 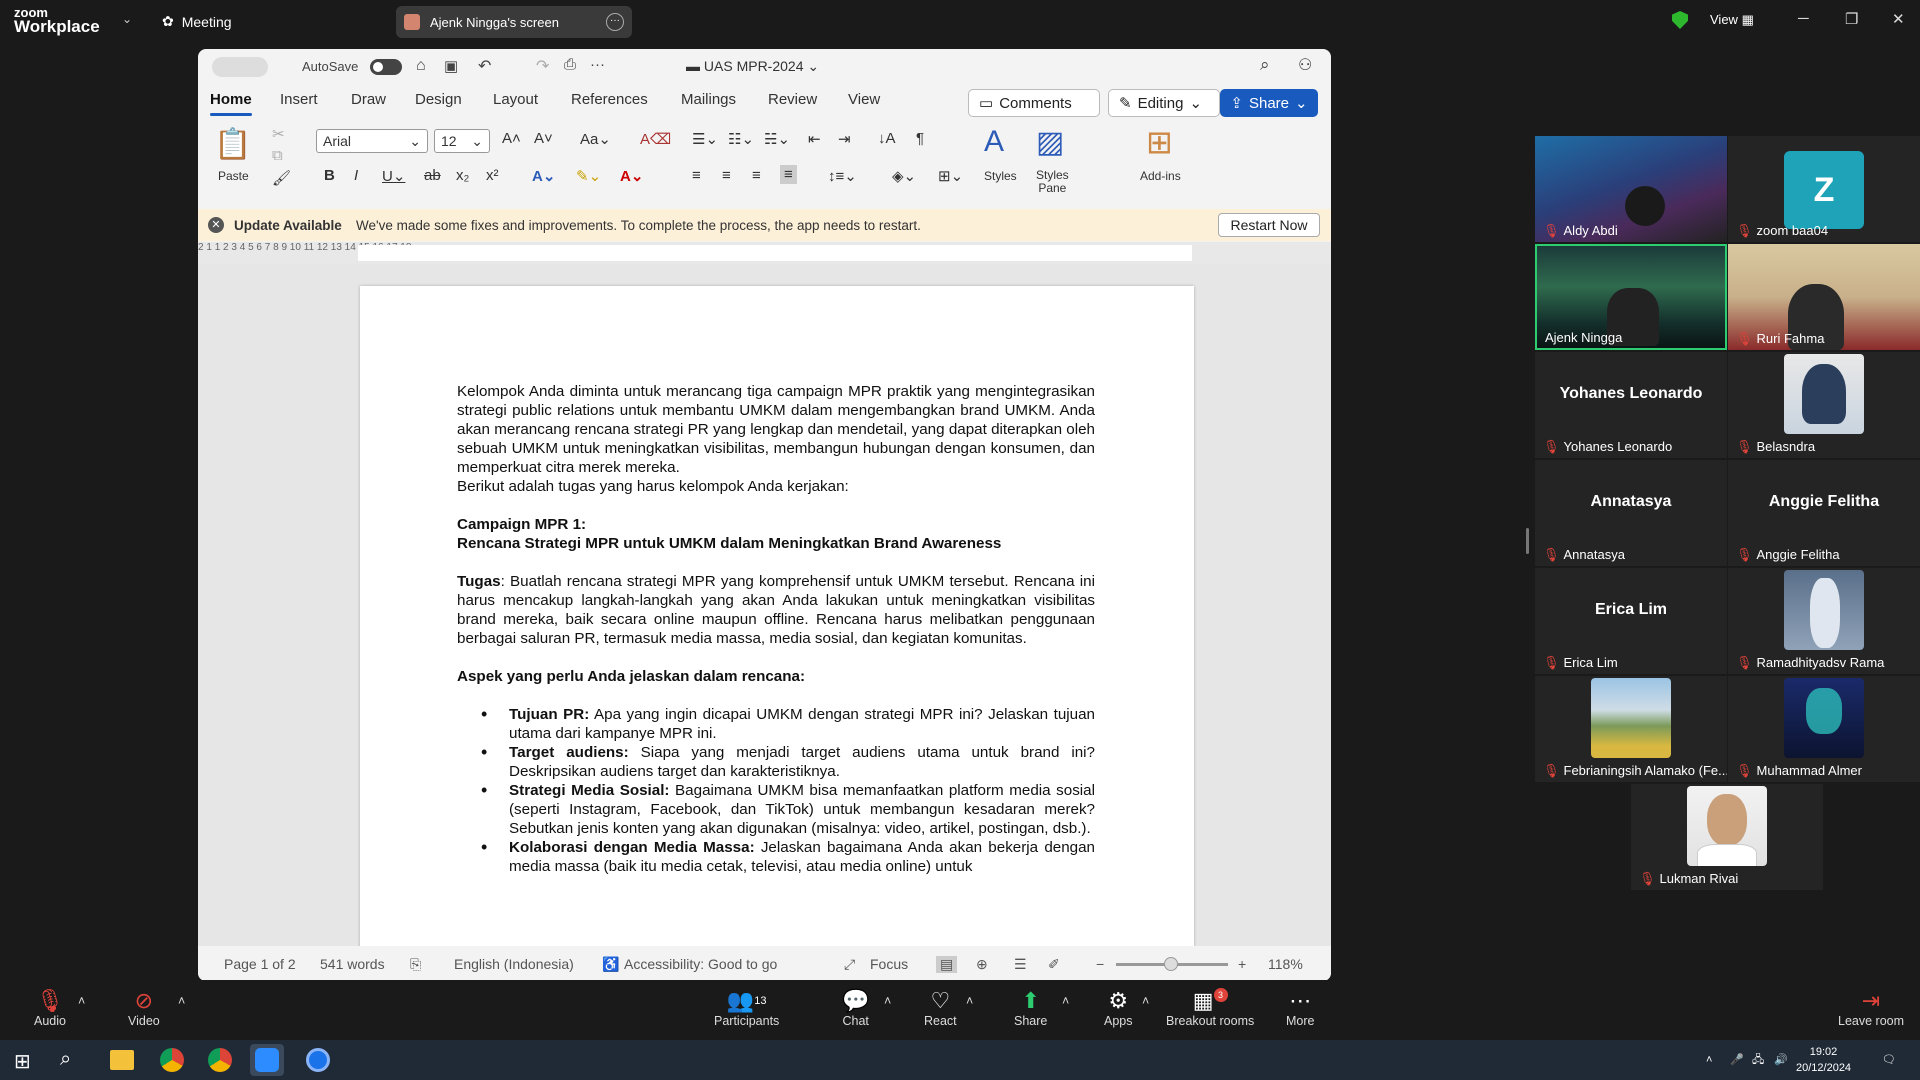 What do you see at coordinates (1285, 964) in the screenshot?
I see `zoom-level: 118%` at bounding box center [1285, 964].